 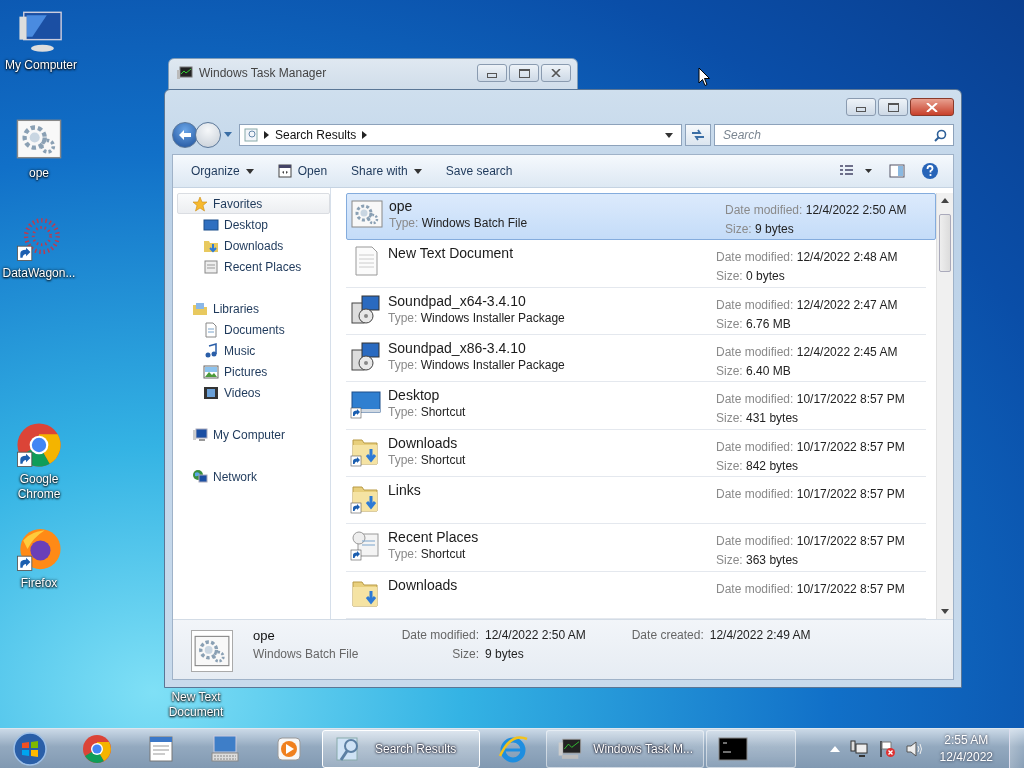 I want to click on toolbar-button: Save search, so click(x=479, y=171).